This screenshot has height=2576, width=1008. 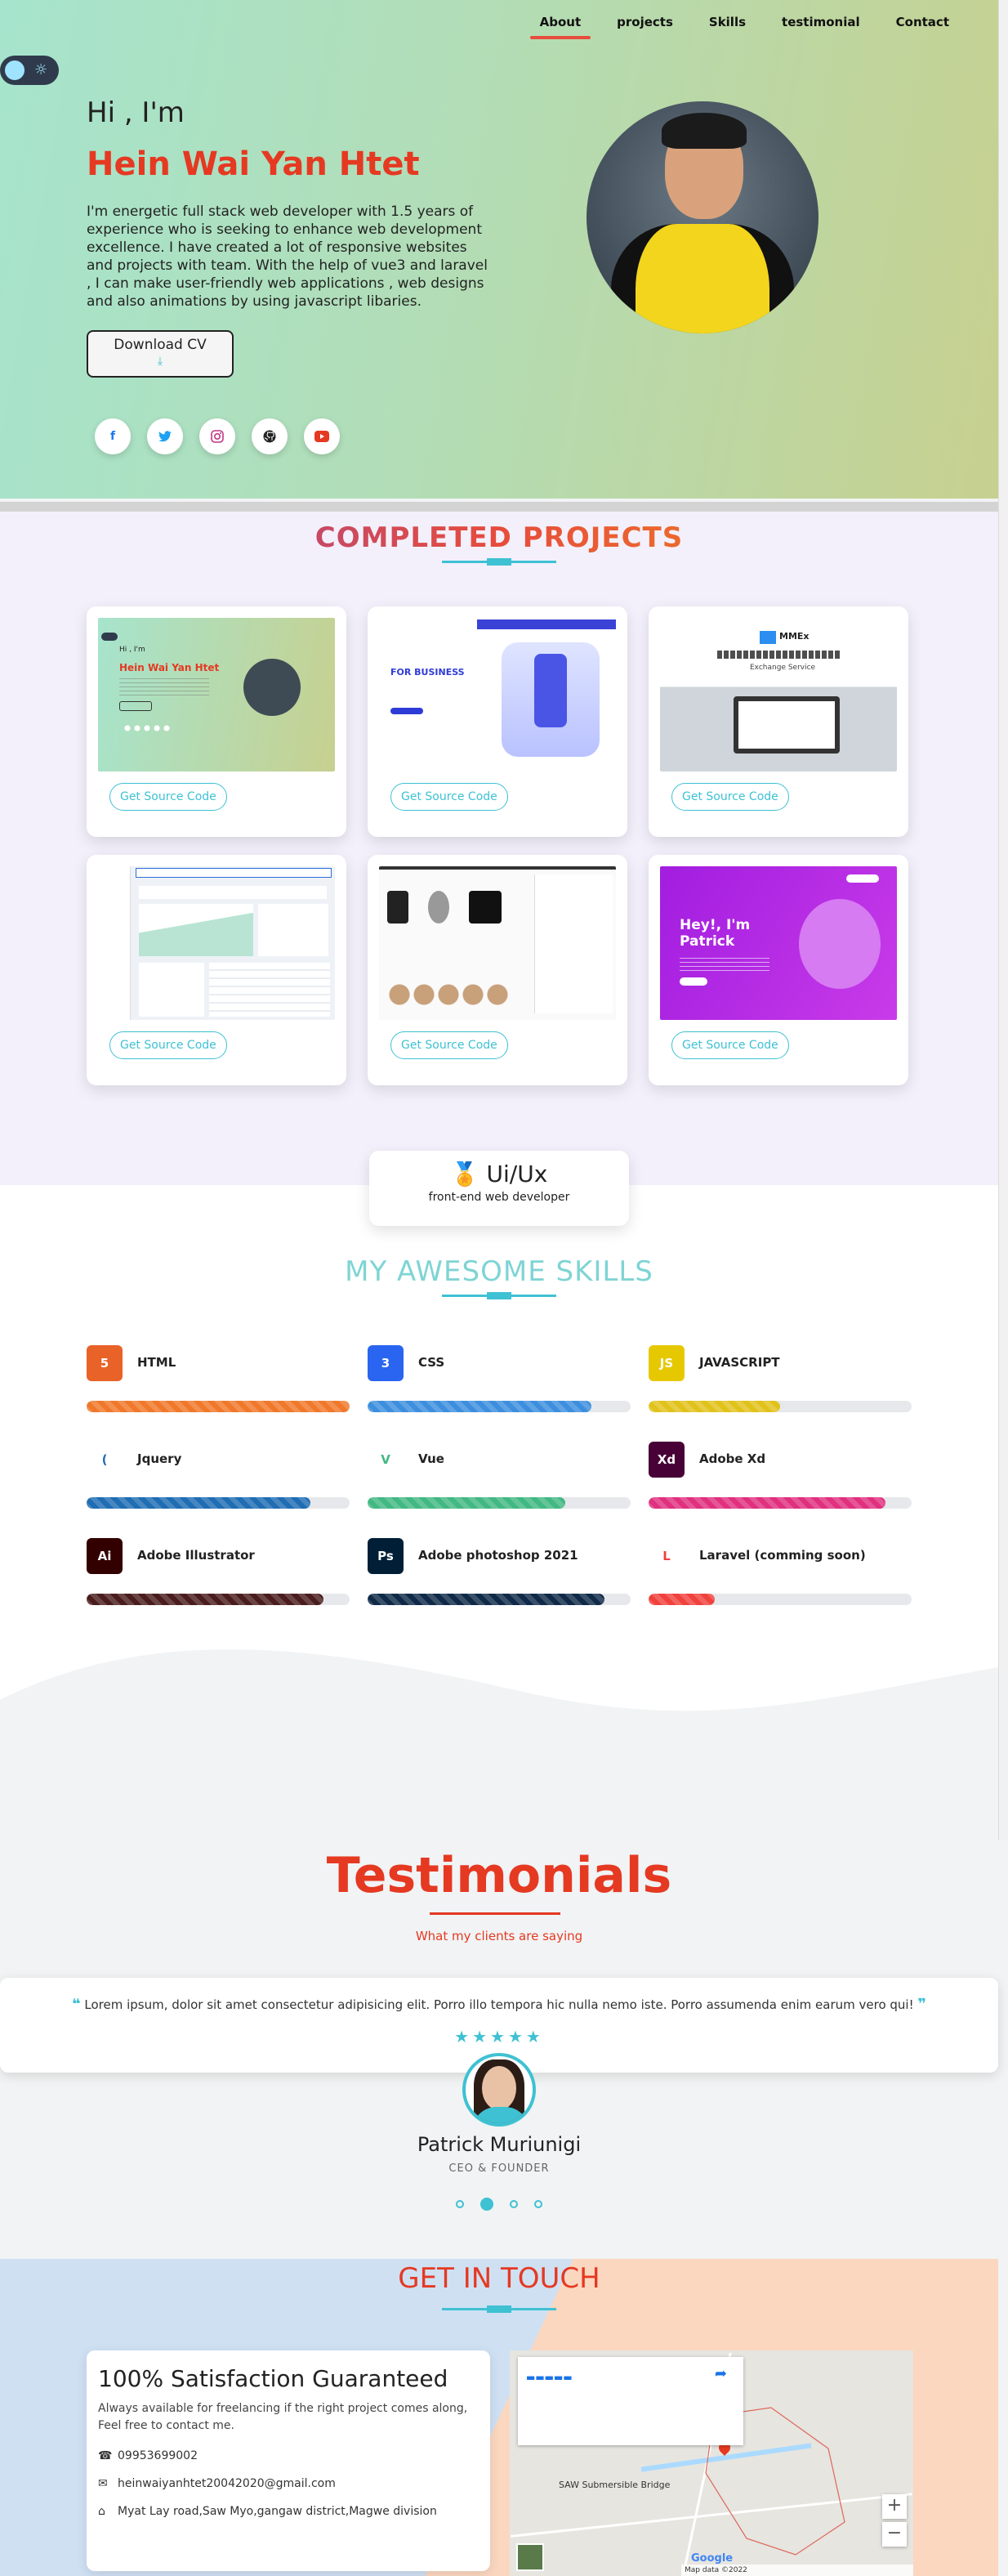 What do you see at coordinates (499, 1197) in the screenshot?
I see `badge-subtitle: front-end web developer` at bounding box center [499, 1197].